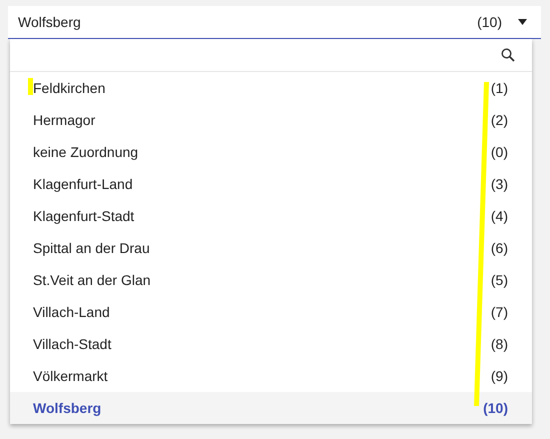 The width and height of the screenshot is (550, 439). What do you see at coordinates (495, 408) in the screenshot?
I see `option-count: (10)` at bounding box center [495, 408].